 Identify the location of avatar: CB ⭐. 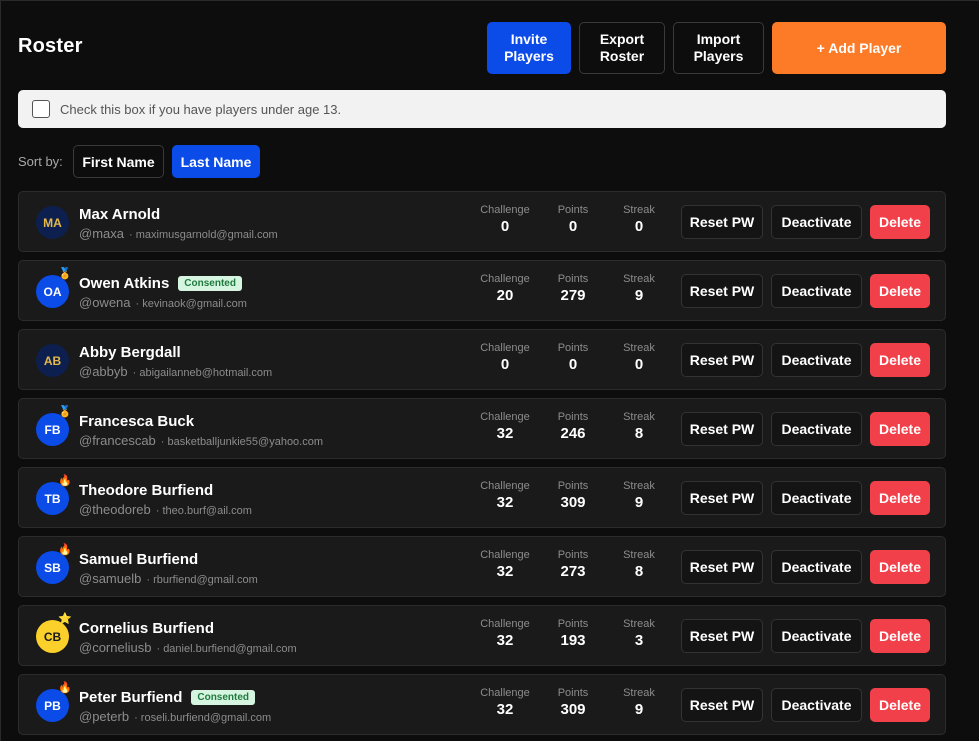
(54, 633).